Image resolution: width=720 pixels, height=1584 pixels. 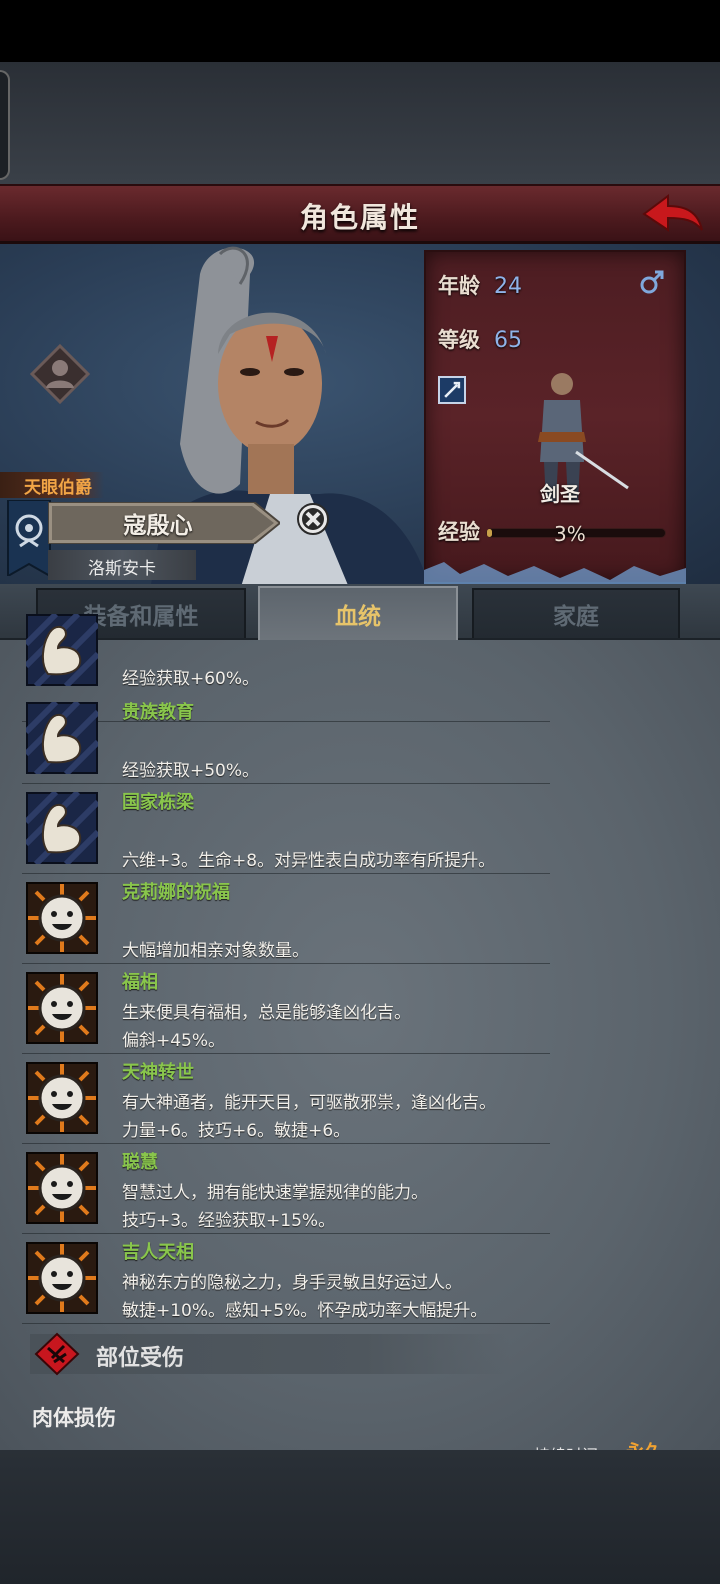 I want to click on trait-row: 聪慧智慧过人，拥有能快速掌握规律的能力。 技巧+3。经验获取+15%。, so click(x=360, y=1189).